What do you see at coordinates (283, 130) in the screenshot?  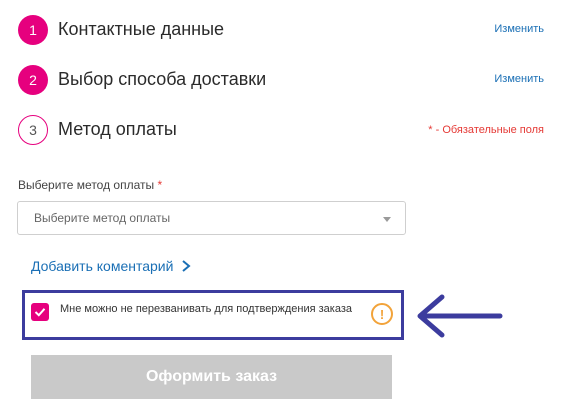 I see `step-payment-method: 3 Метод оплаты * - Обязательные поля` at bounding box center [283, 130].